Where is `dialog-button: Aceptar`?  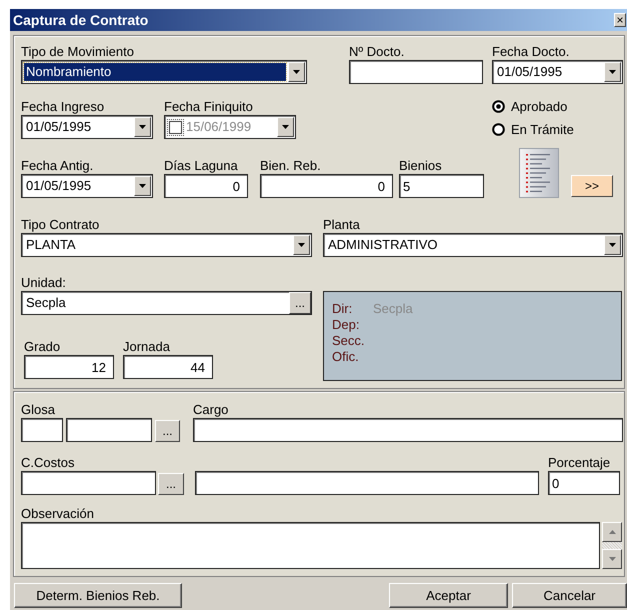
dialog-button: Aceptar is located at coordinates (448, 595).